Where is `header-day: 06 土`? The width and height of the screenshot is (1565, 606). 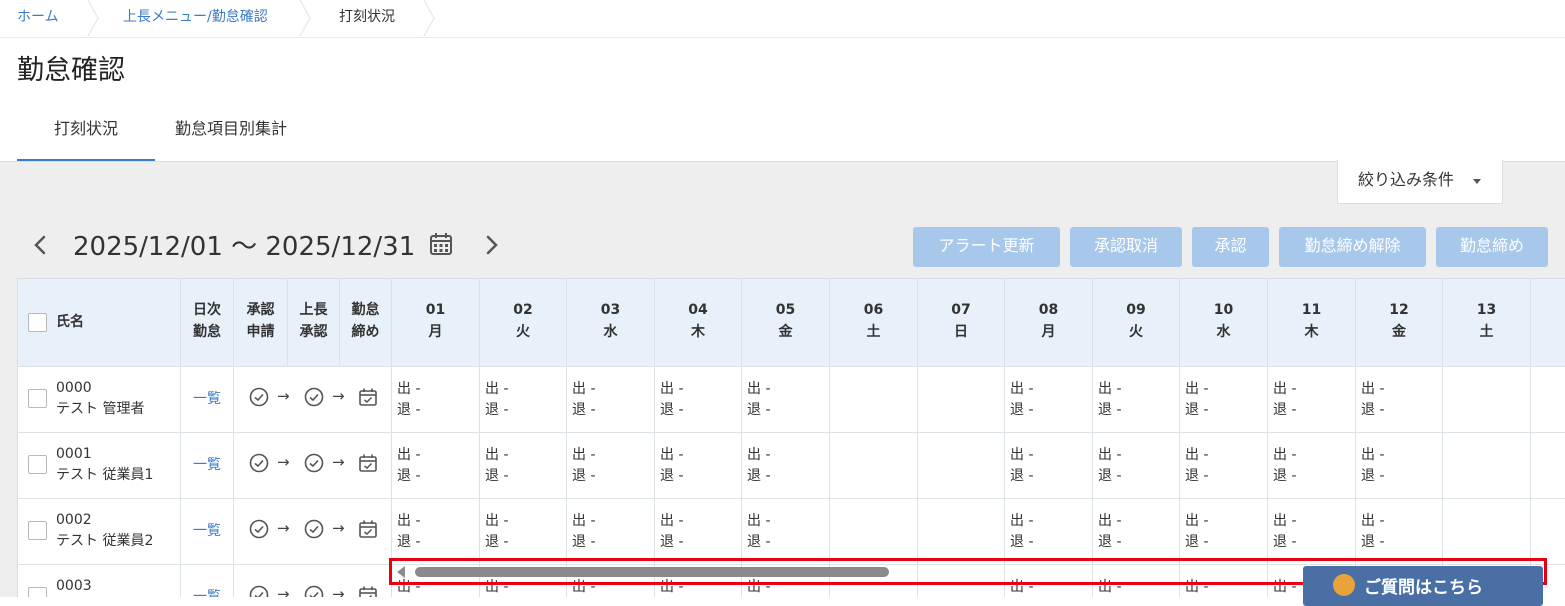 header-day: 06 土 is located at coordinates (874, 323).